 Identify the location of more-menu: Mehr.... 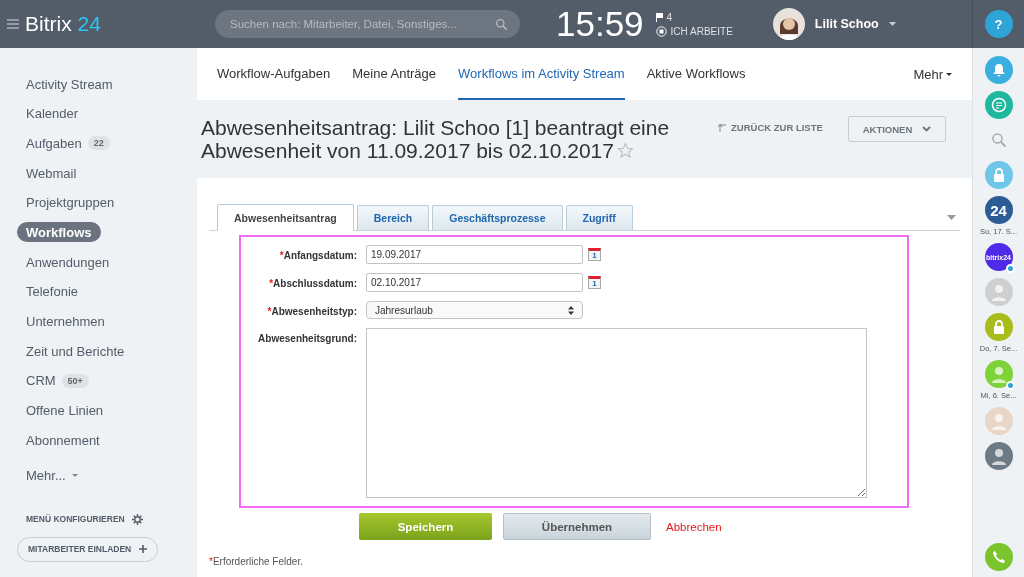
(52, 475).